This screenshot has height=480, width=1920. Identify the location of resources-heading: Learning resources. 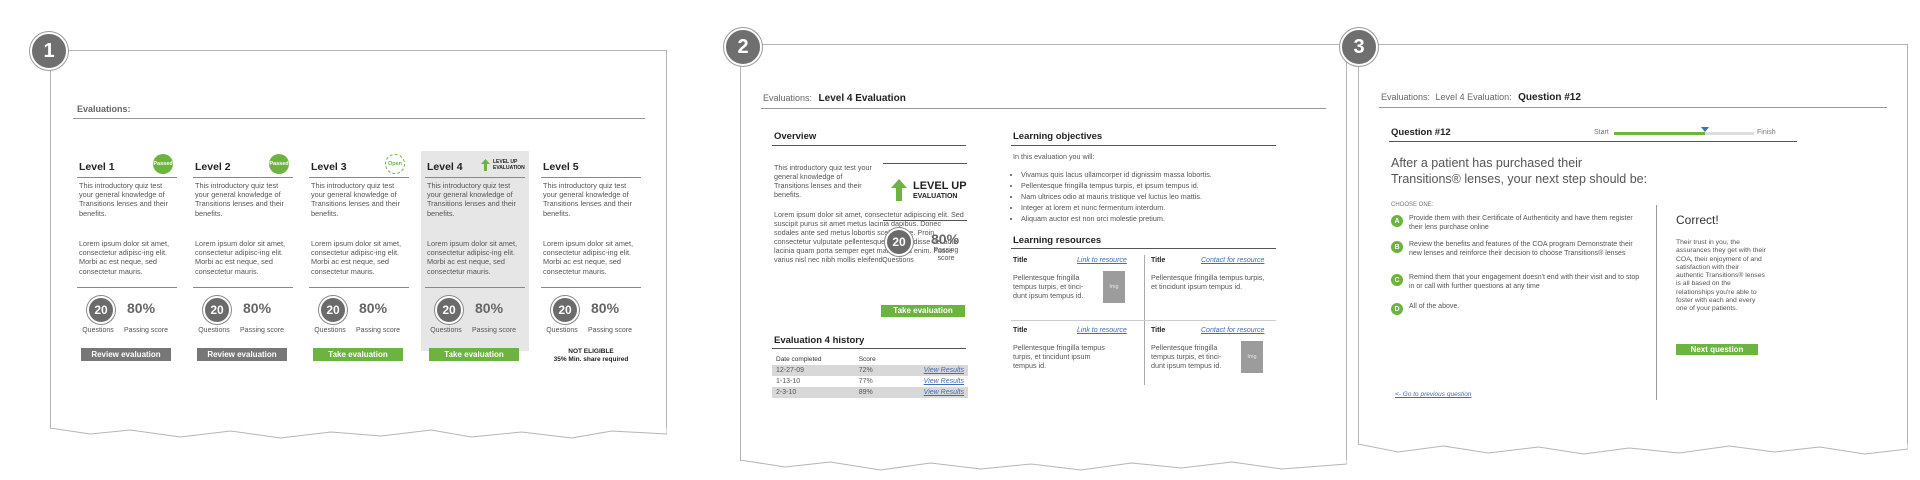
(1057, 240).